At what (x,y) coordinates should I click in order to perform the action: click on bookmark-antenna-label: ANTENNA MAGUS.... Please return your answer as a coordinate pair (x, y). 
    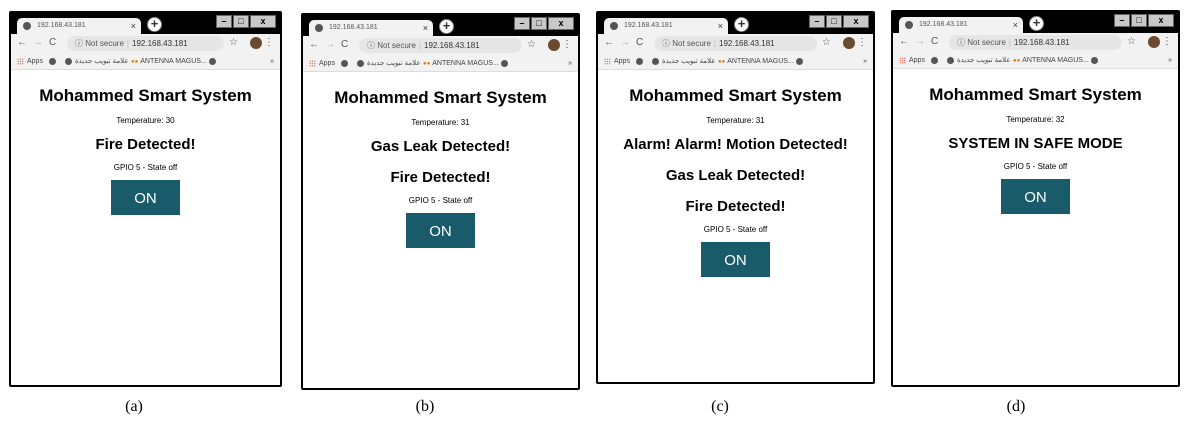
    Looking at the image, I should click on (760, 61).